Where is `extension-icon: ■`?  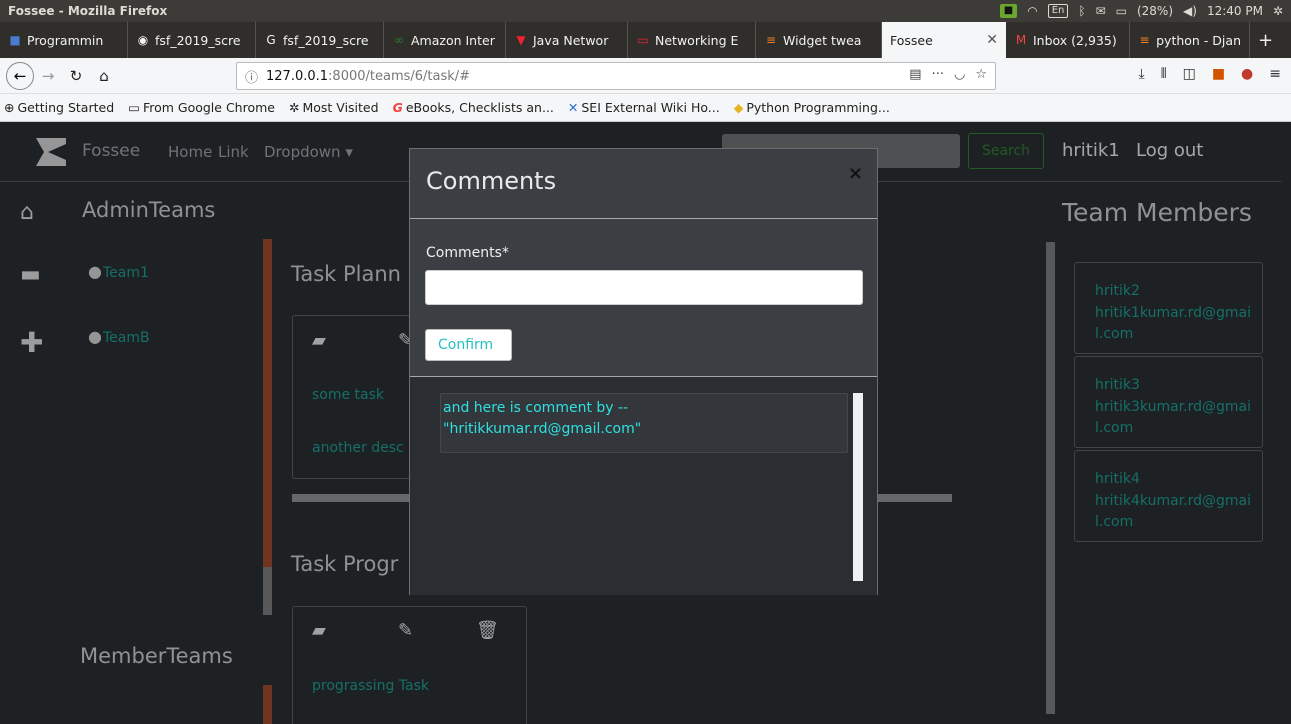 extension-icon: ■ is located at coordinates (1218, 74).